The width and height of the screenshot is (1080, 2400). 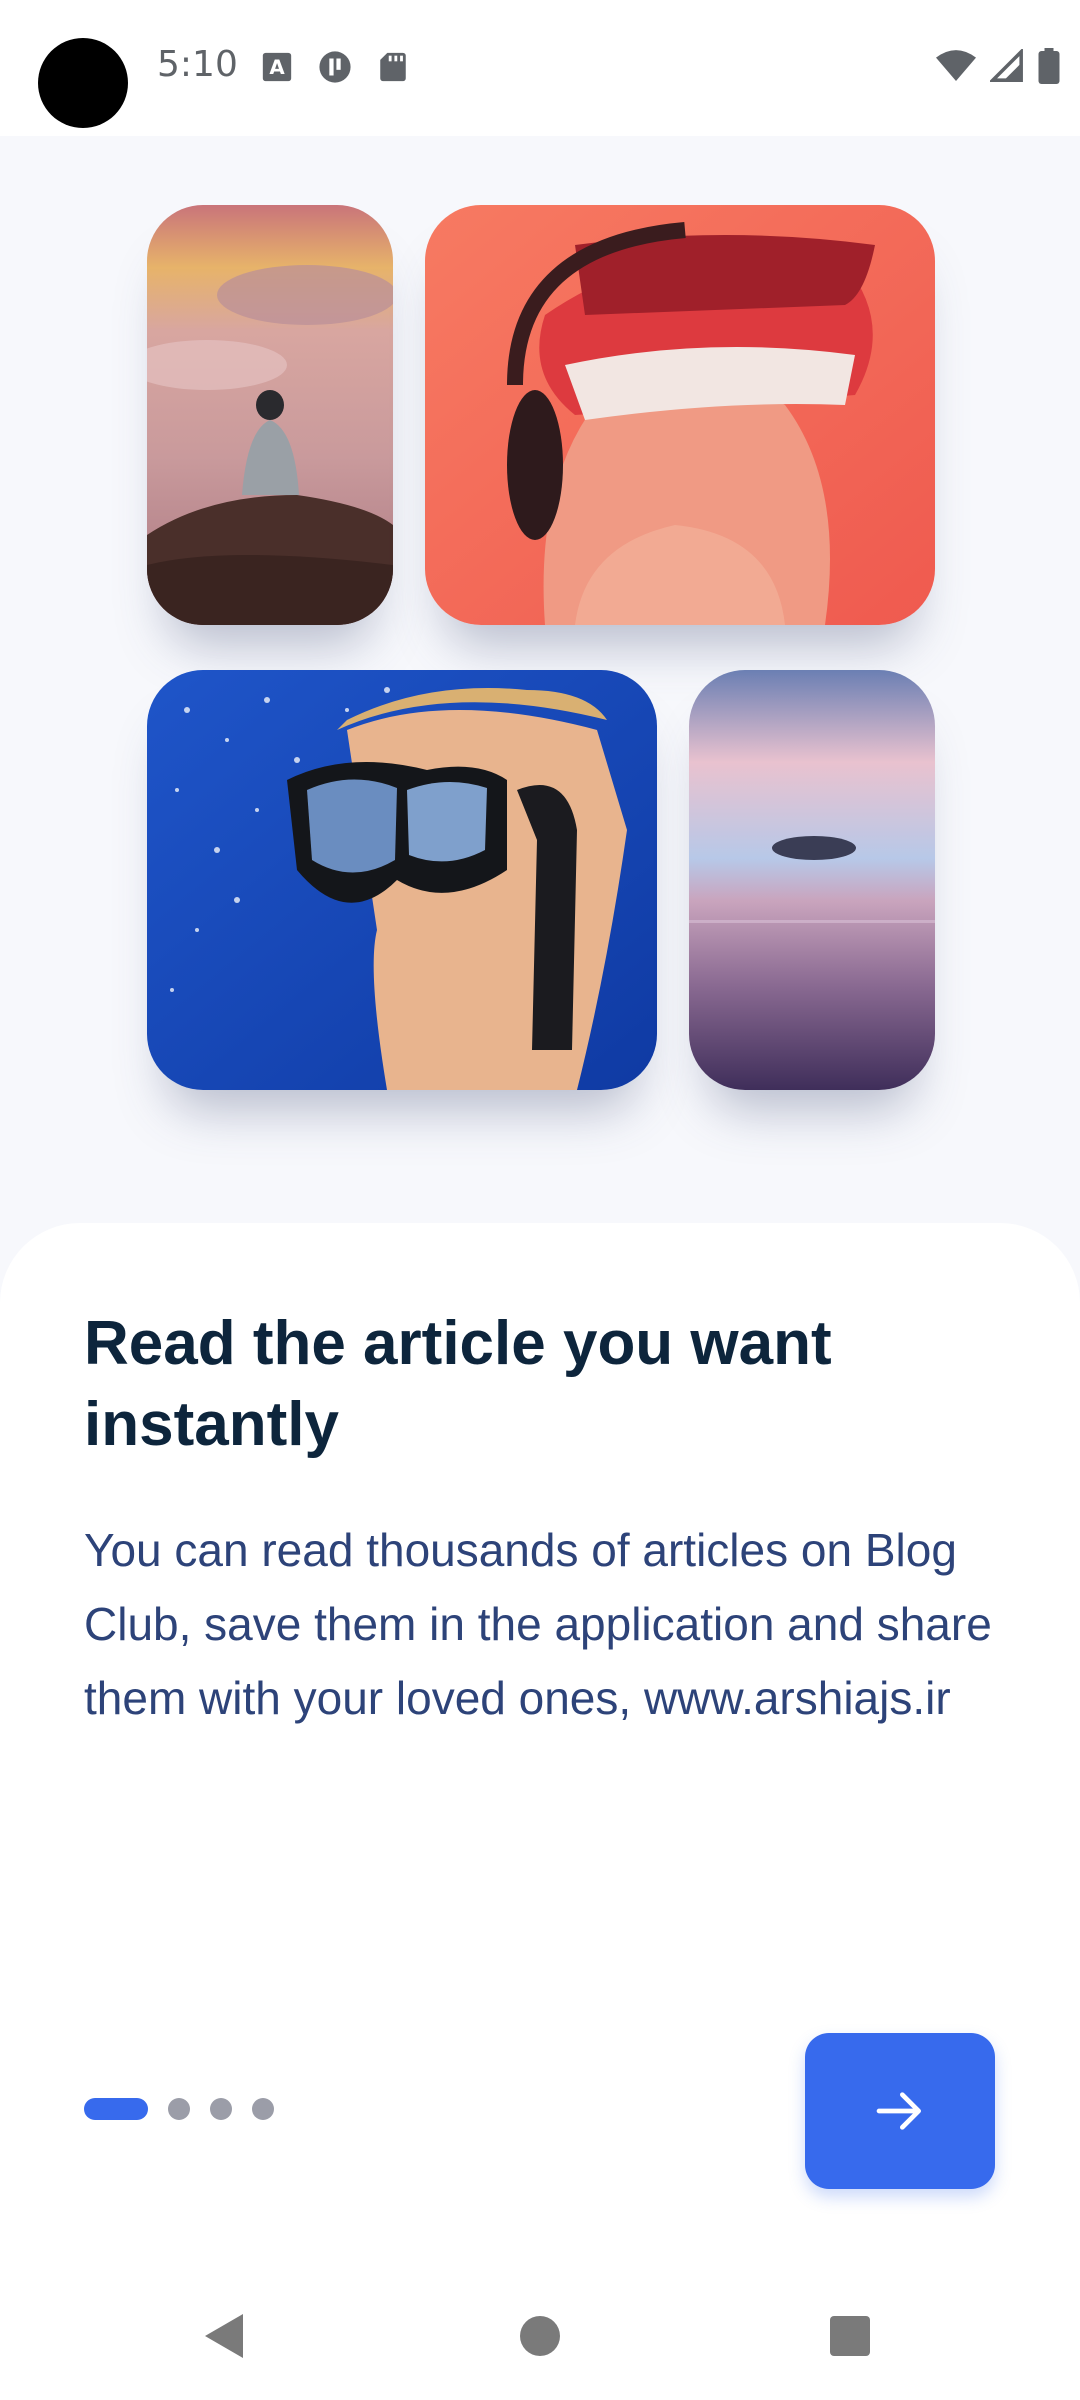 What do you see at coordinates (402, 880) in the screenshot?
I see `diver-mask-photo` at bounding box center [402, 880].